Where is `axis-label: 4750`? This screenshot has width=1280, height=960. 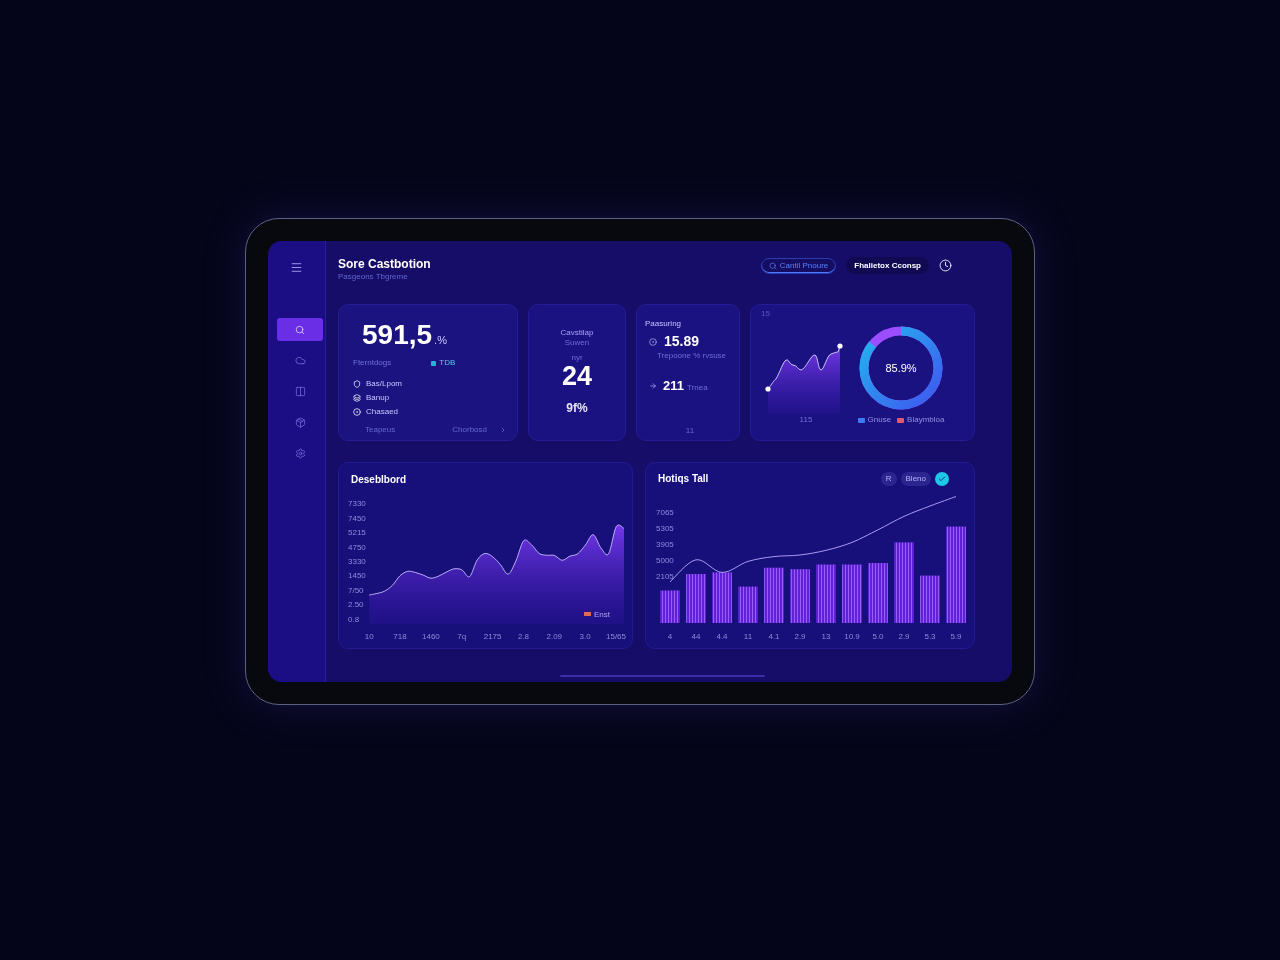 axis-label: 4750 is located at coordinates (357, 547).